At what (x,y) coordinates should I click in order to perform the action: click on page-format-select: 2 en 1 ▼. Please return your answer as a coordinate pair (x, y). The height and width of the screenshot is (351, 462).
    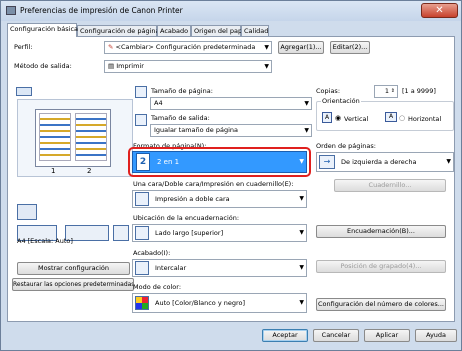
    Looking at the image, I should click on (219, 162).